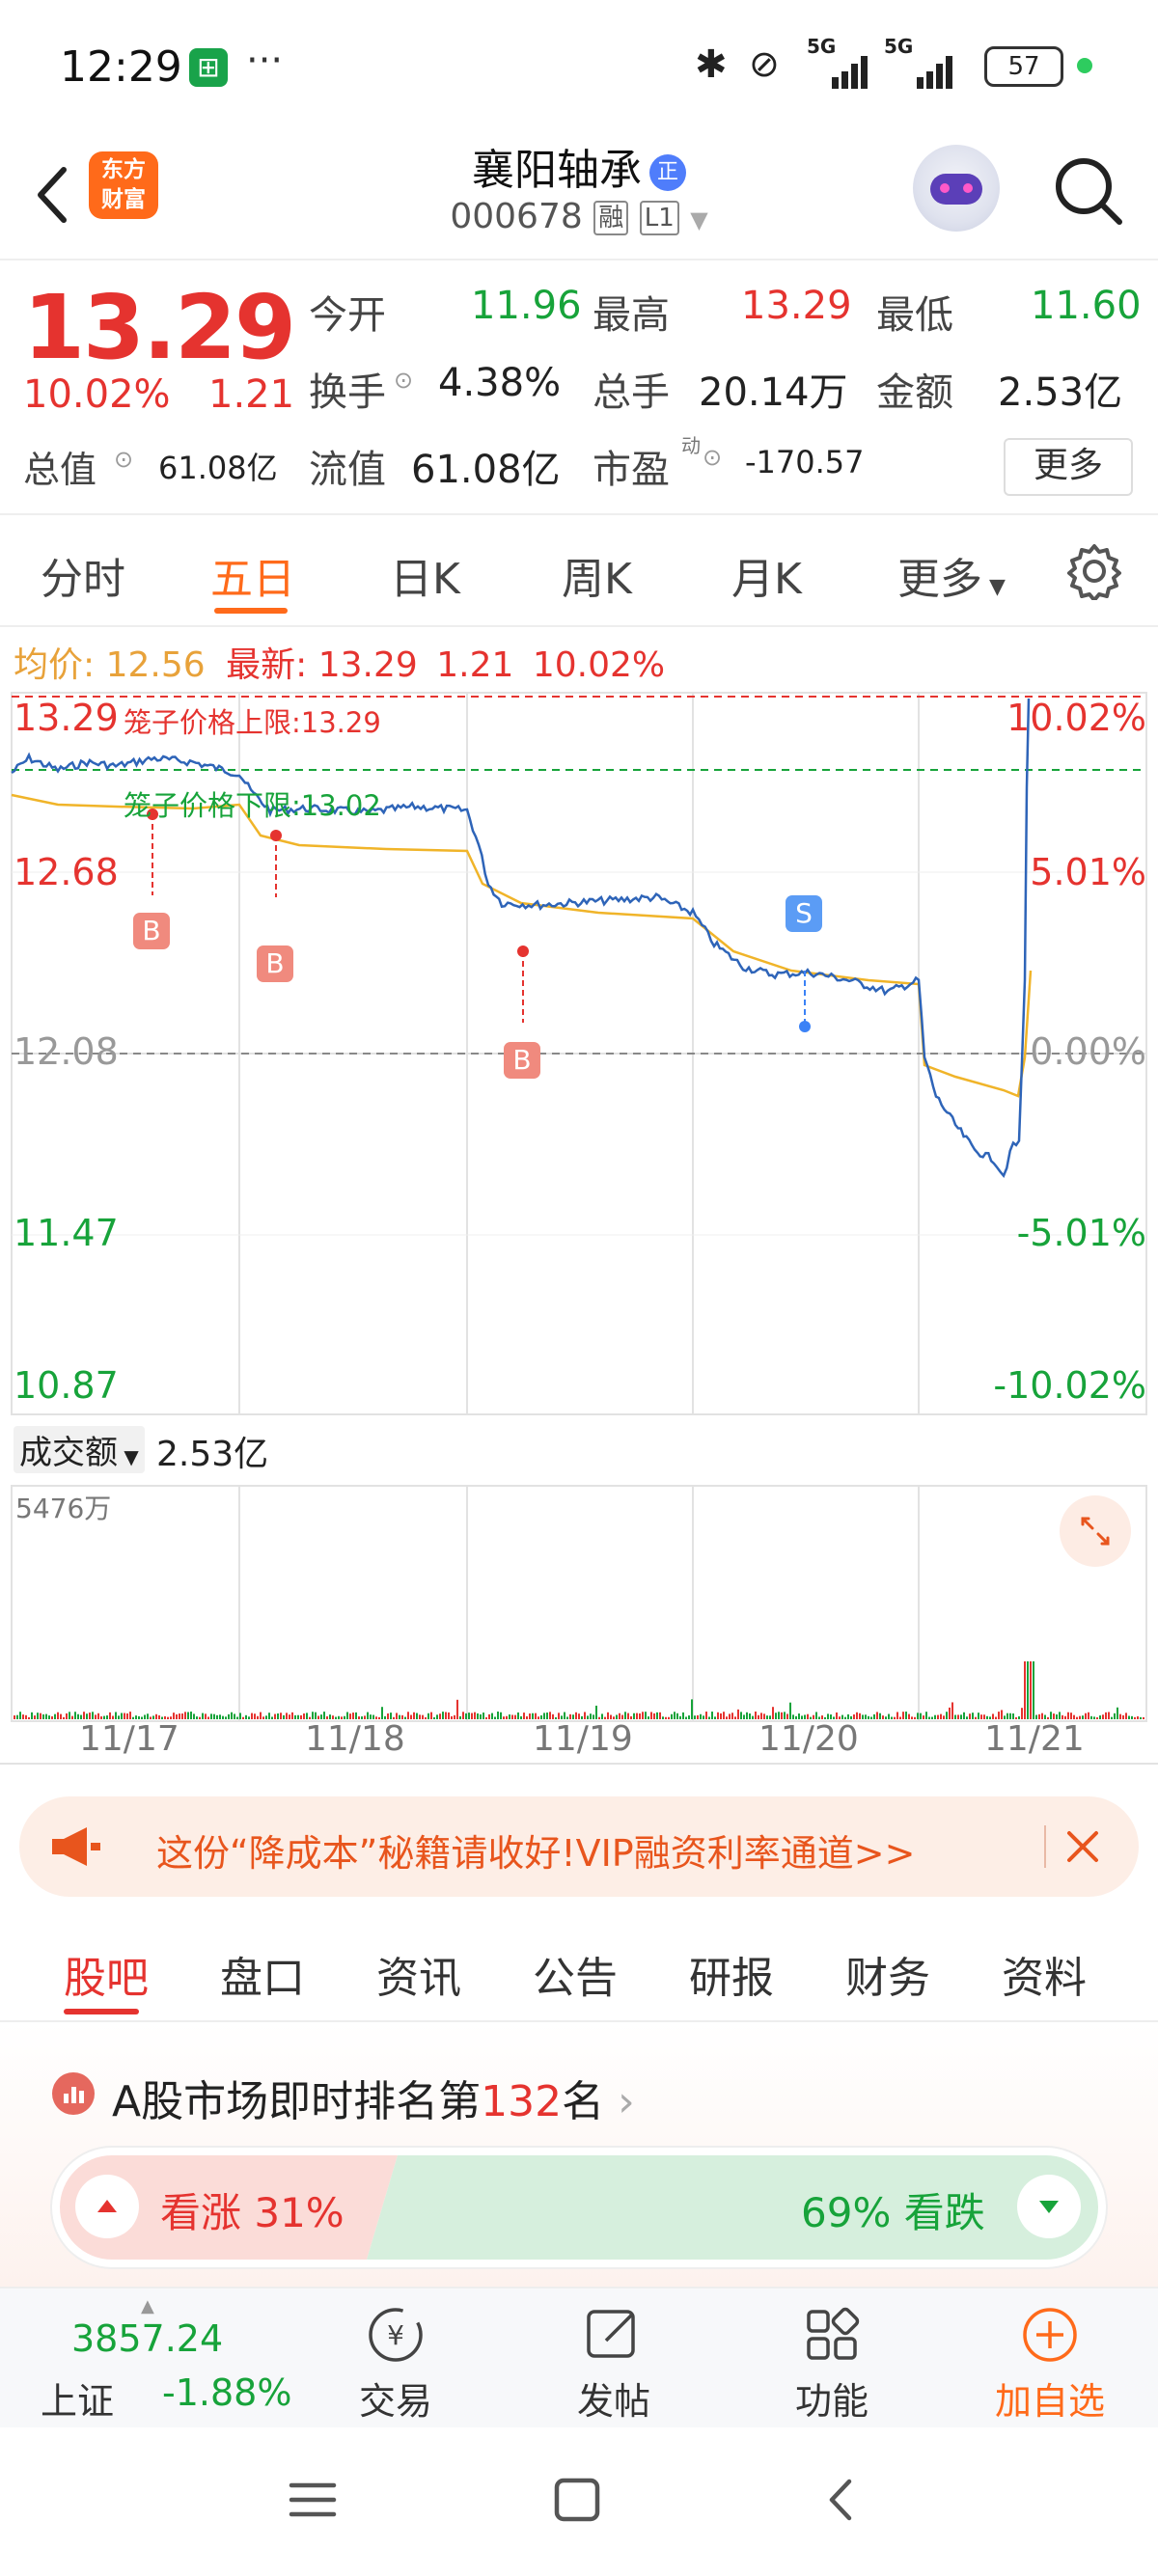 The width and height of the screenshot is (1158, 2576). I want to click on home-icon, so click(577, 2500).